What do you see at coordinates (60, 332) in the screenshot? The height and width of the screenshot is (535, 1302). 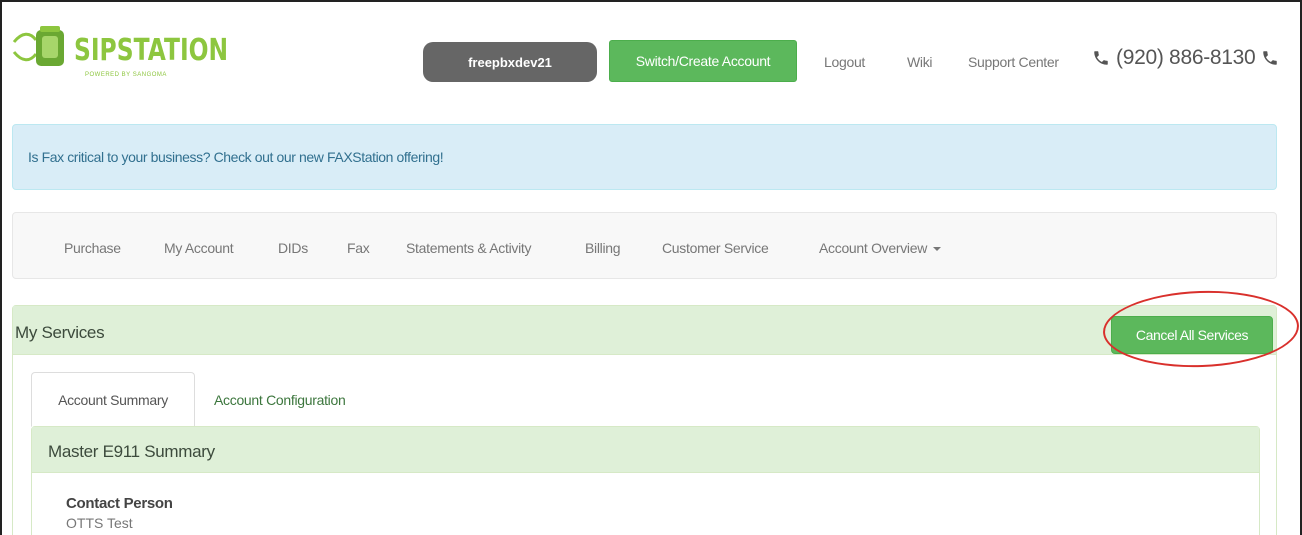 I see `my-services-title: My Services` at bounding box center [60, 332].